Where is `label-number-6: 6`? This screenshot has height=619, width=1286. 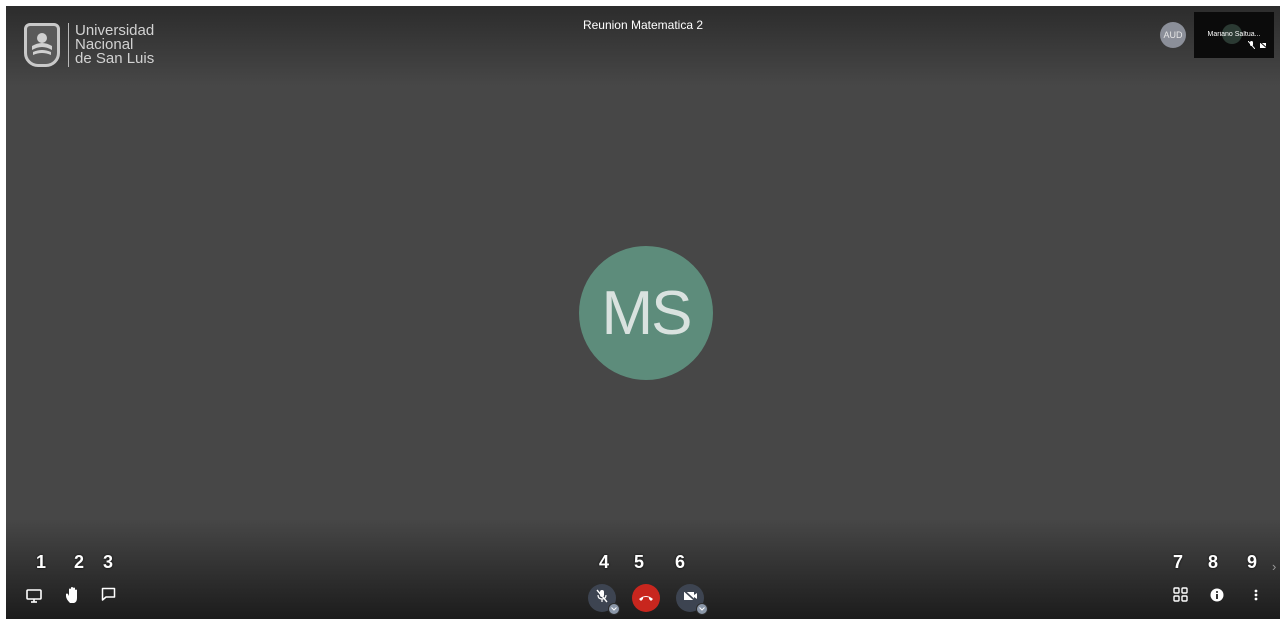
label-number-6: 6 is located at coordinates (680, 562).